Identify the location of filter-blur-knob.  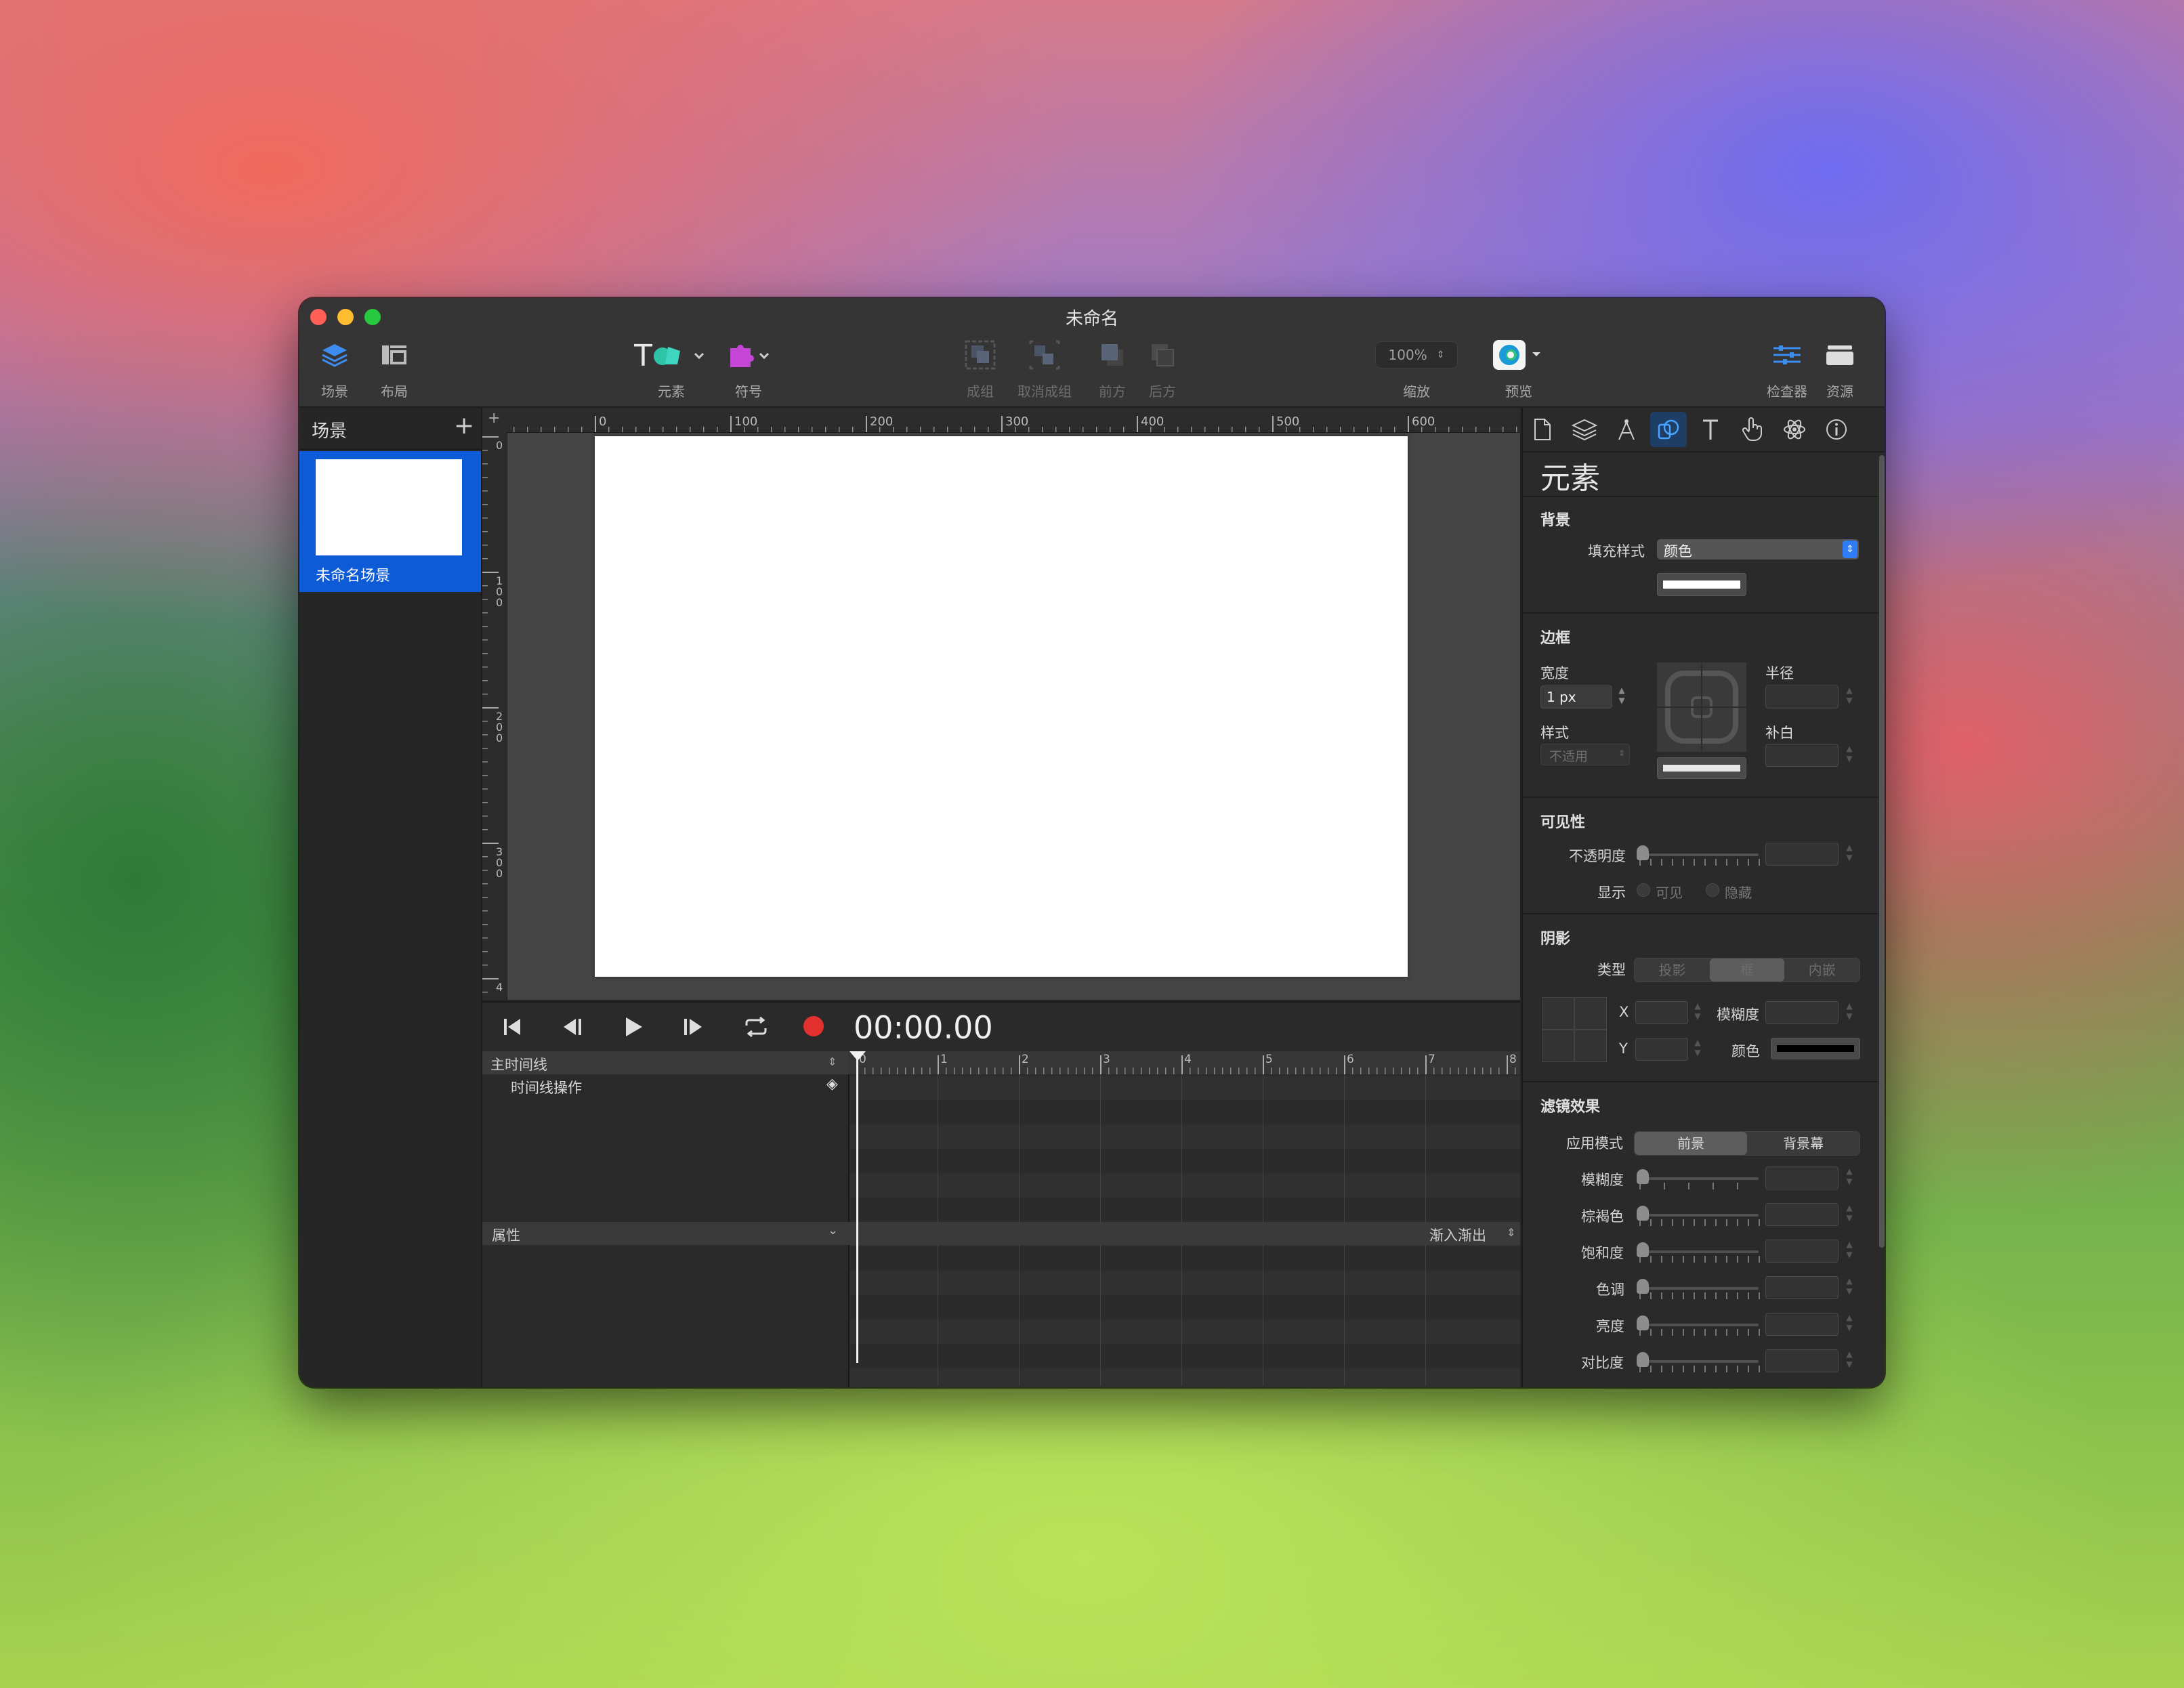
(1643, 1176).